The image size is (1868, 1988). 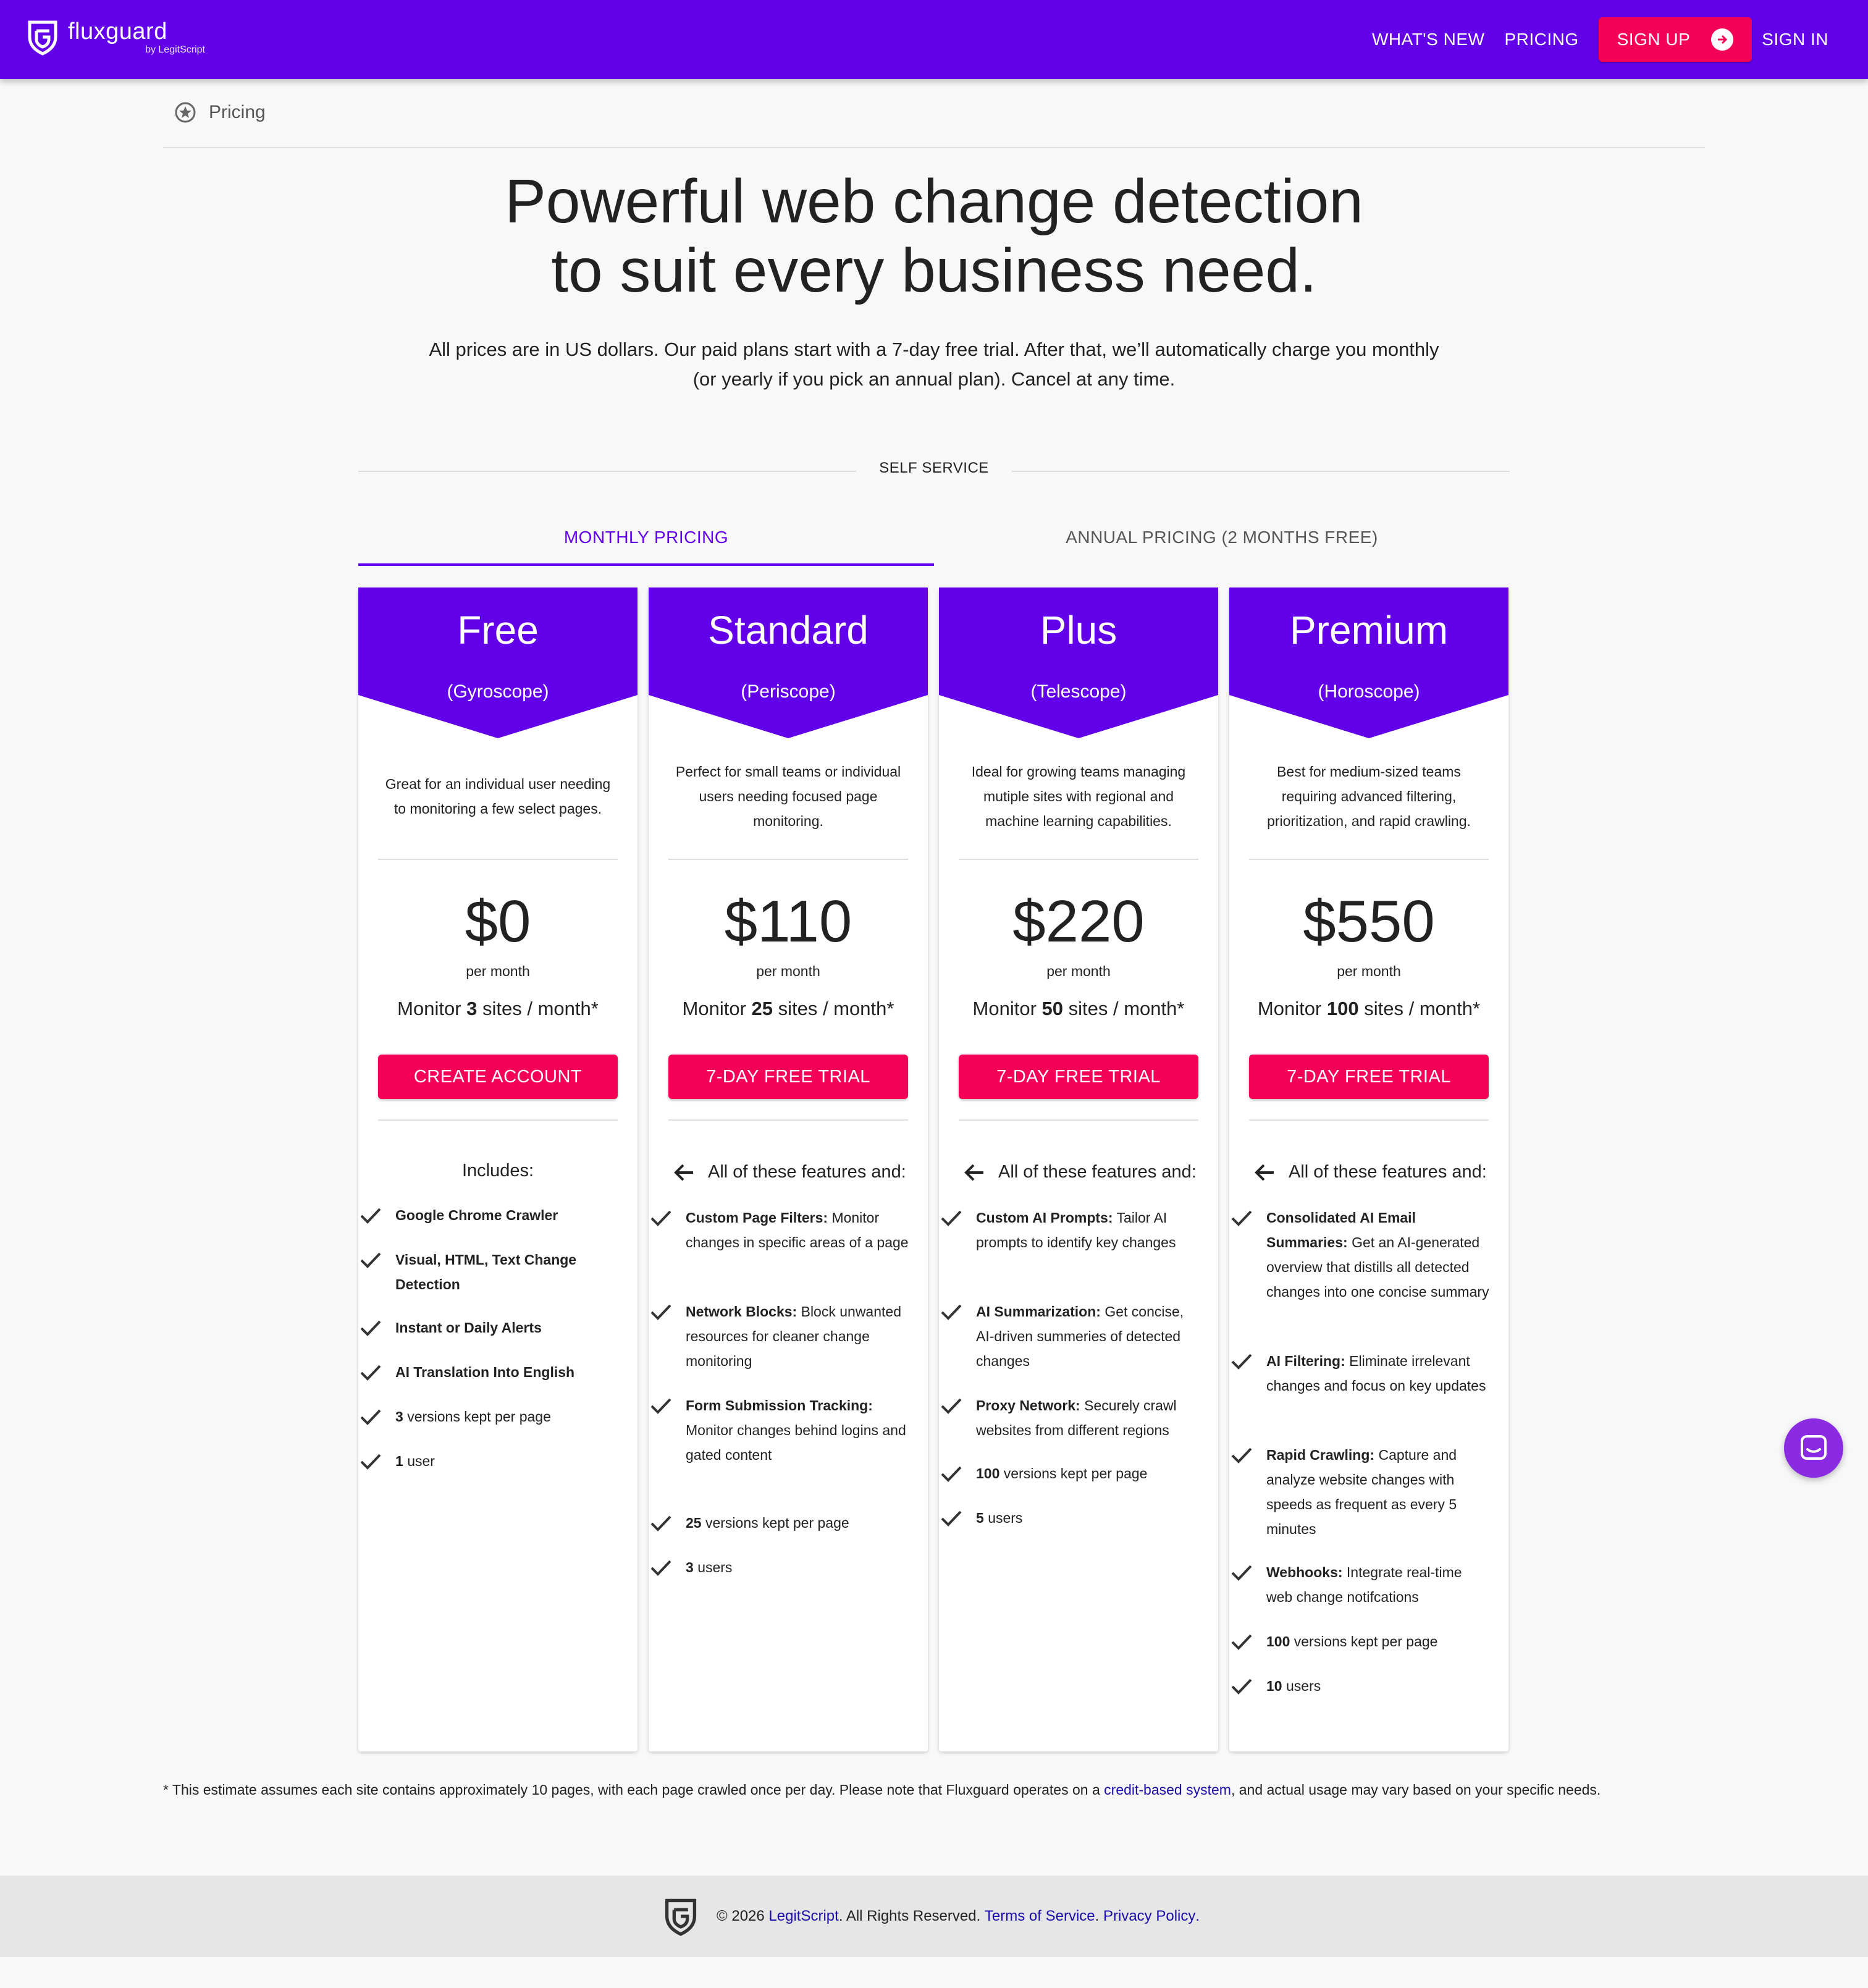 I want to click on nav-sign-in: SIGN IN, so click(x=1795, y=39).